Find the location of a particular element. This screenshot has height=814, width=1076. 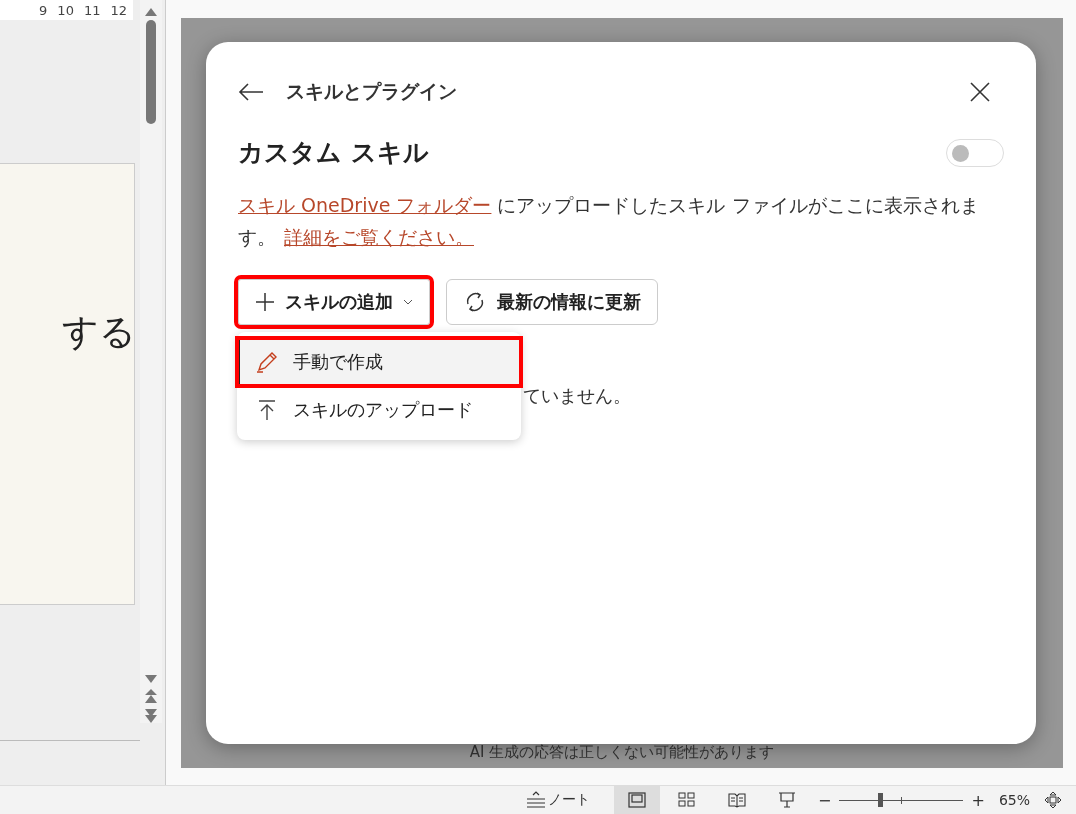

zoom-level: 65% is located at coordinates (1014, 800).